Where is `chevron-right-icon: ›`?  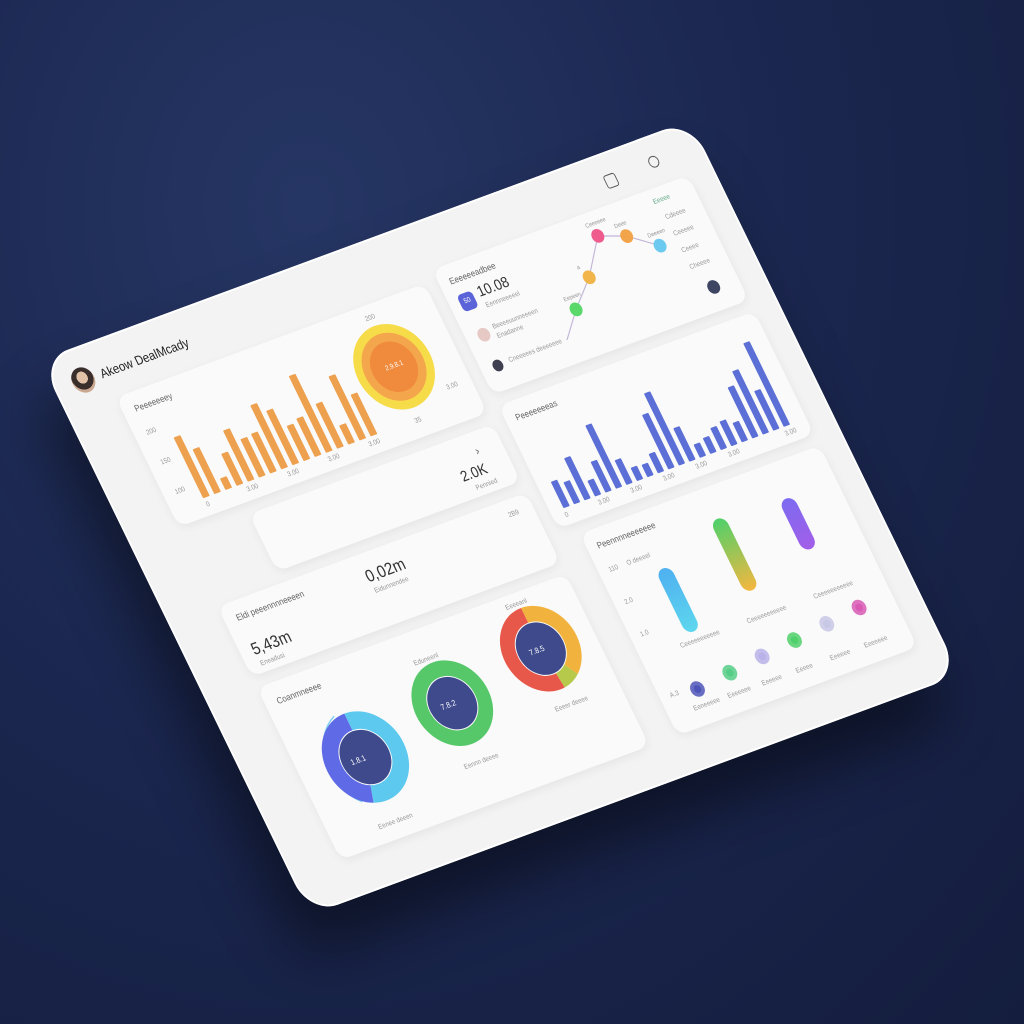 chevron-right-icon: › is located at coordinates (477, 451).